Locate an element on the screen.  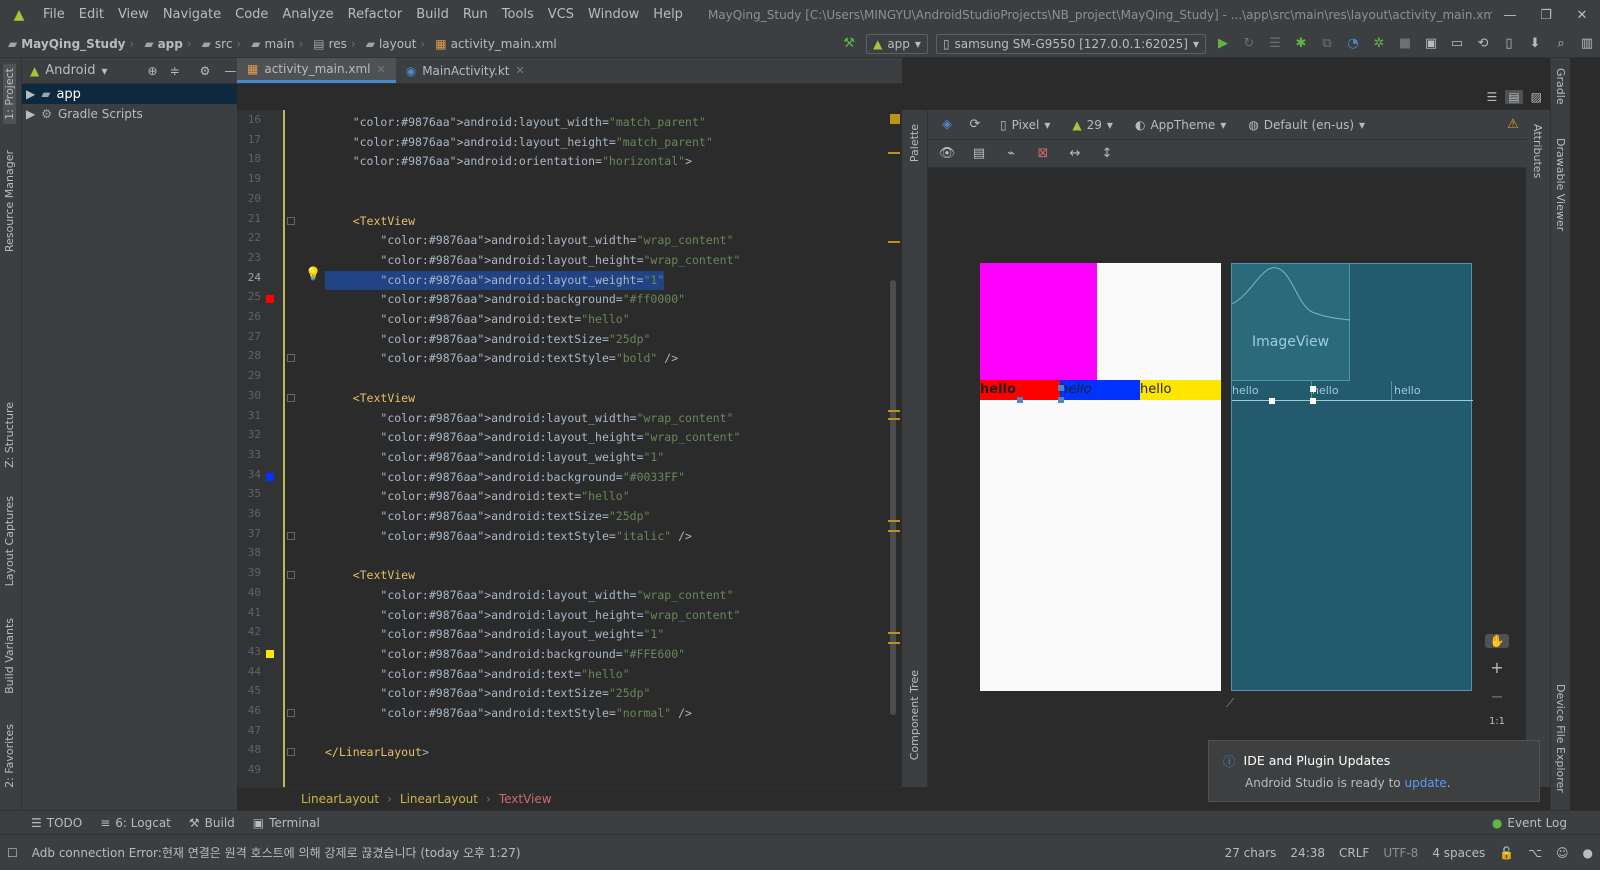
tab-activity-main: ▦ activity_main.xml ✕ is located at coordinates (316, 70).